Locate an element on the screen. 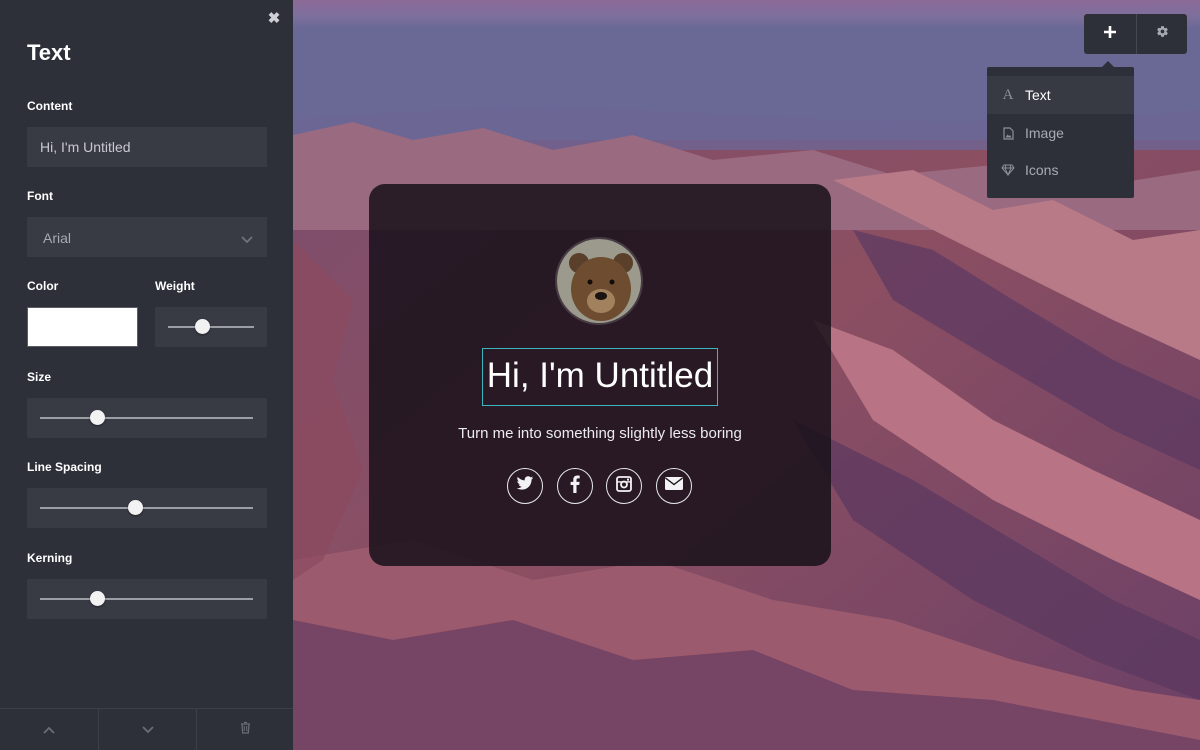 The height and width of the screenshot is (750, 1200). size-slider-track is located at coordinates (146, 418).